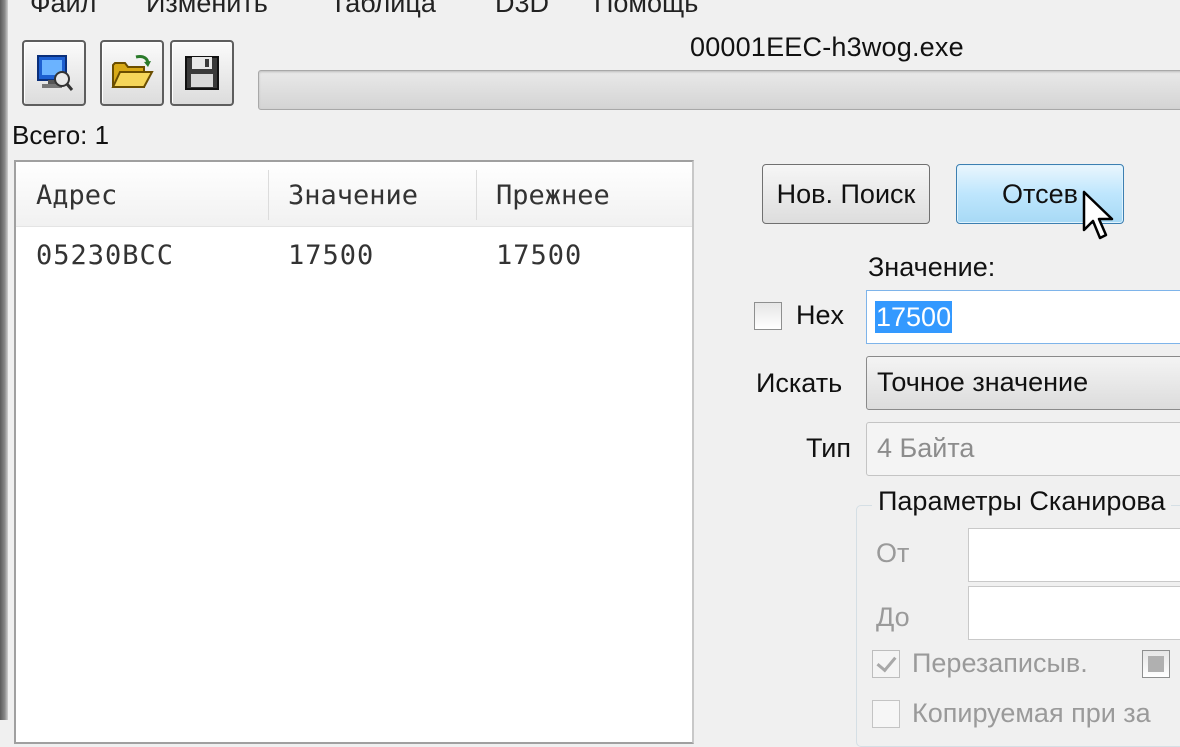 This screenshot has height=747, width=1180. What do you see at coordinates (1098, 215) in the screenshot?
I see `mouse-cursor-icon` at bounding box center [1098, 215].